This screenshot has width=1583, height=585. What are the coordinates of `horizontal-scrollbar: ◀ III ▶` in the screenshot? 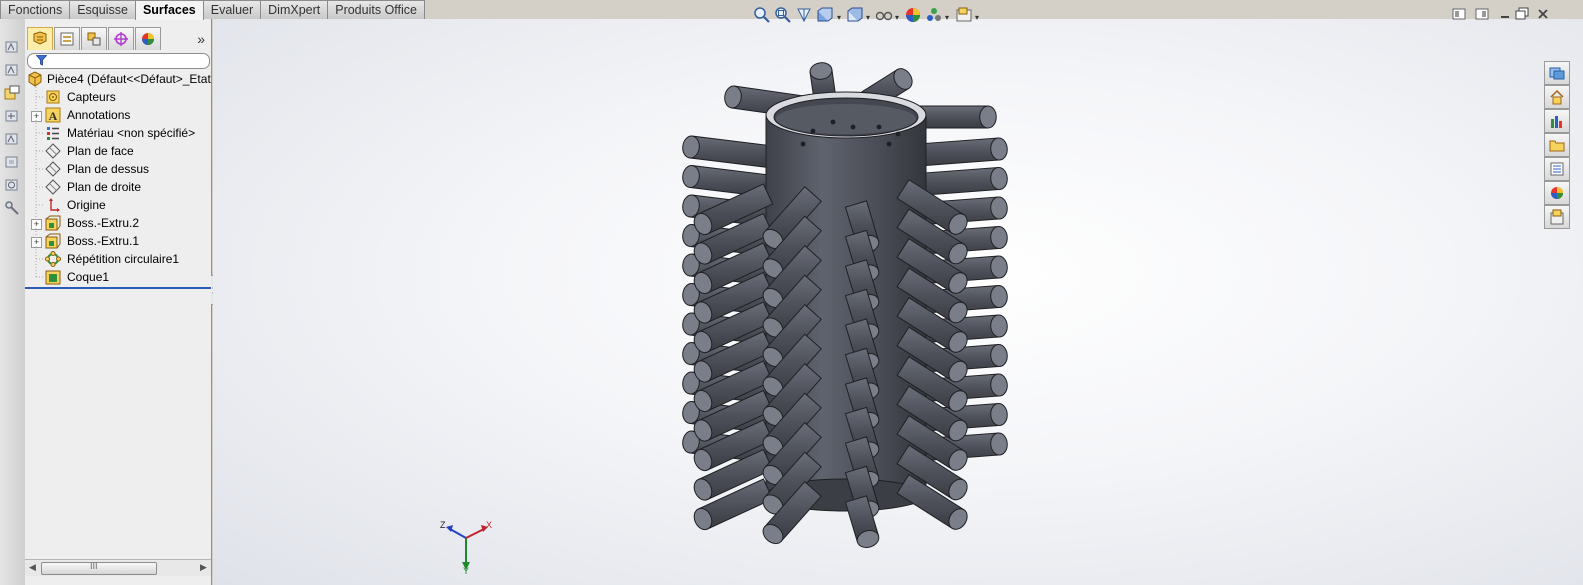 It's located at (118, 567).